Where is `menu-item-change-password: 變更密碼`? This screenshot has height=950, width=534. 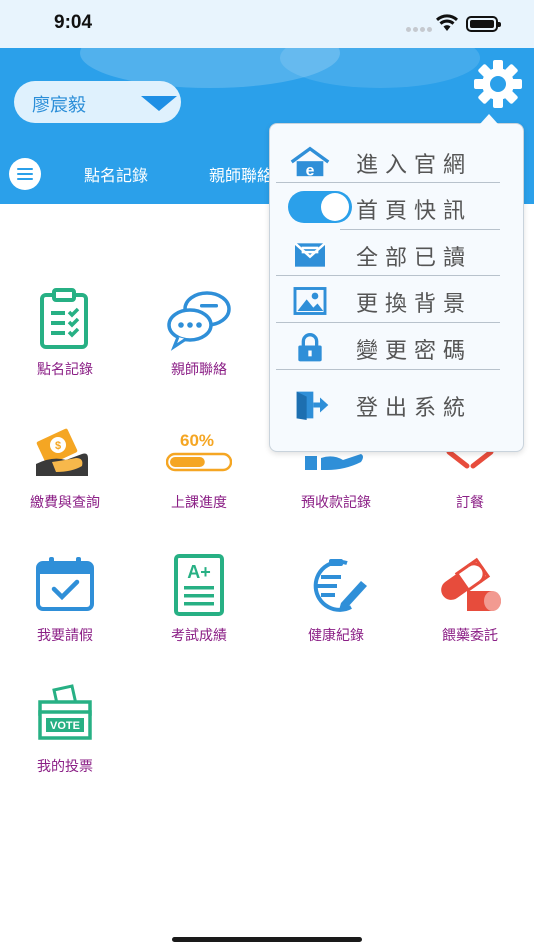 menu-item-change-password: 變更密碼 is located at coordinates (388, 347).